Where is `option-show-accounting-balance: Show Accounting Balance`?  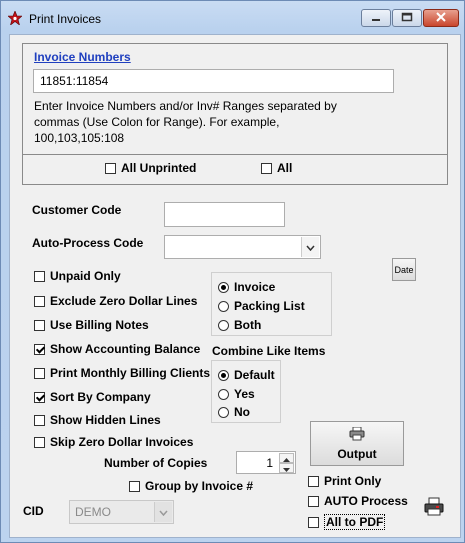 option-show-accounting-balance: Show Accounting Balance is located at coordinates (117, 349).